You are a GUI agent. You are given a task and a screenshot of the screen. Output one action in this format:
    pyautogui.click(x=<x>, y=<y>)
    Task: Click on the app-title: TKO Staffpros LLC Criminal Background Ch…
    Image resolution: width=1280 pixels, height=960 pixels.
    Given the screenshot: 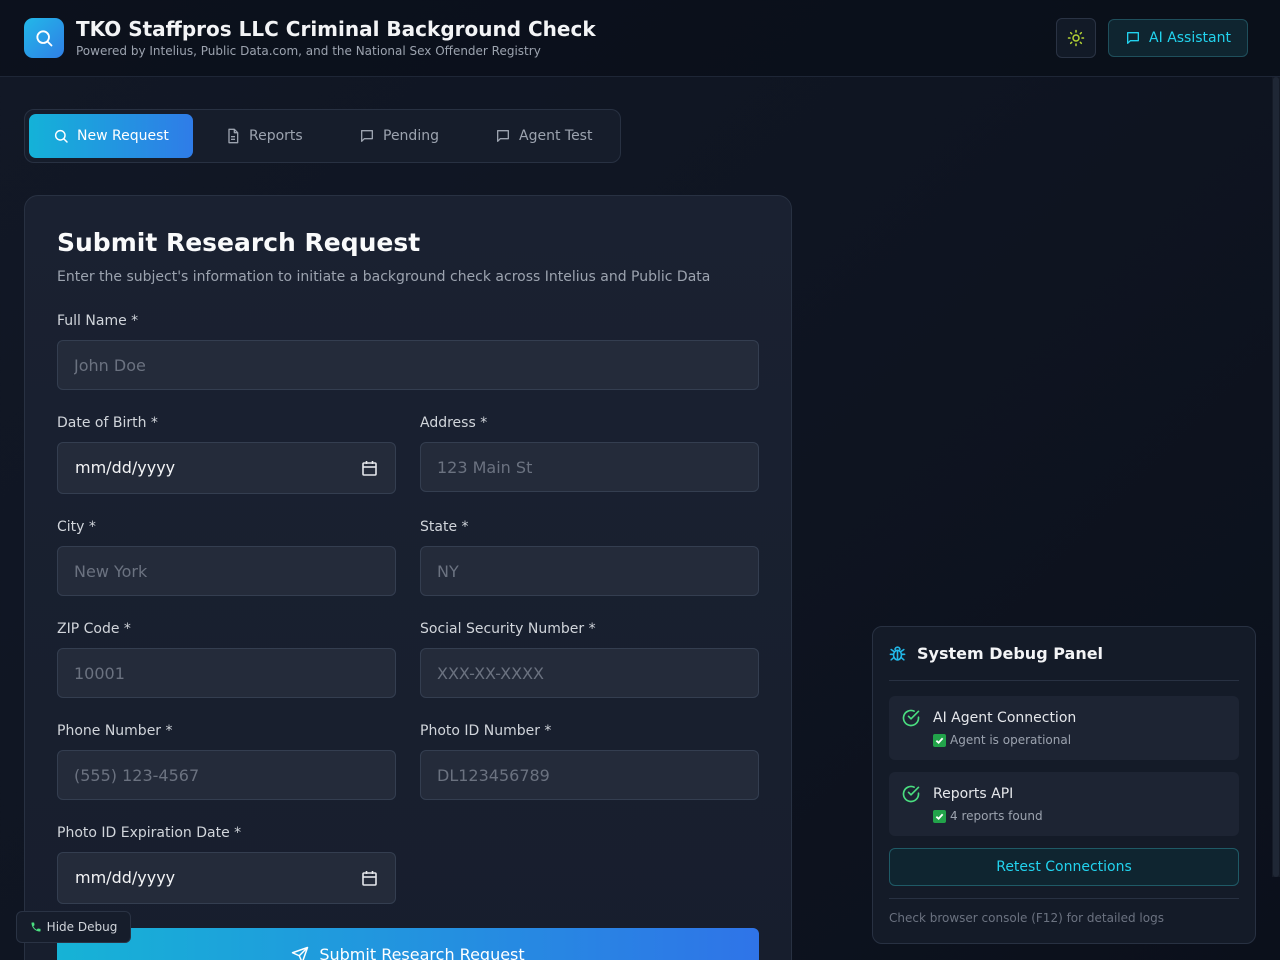 What is the action you would take?
    pyautogui.click(x=336, y=29)
    